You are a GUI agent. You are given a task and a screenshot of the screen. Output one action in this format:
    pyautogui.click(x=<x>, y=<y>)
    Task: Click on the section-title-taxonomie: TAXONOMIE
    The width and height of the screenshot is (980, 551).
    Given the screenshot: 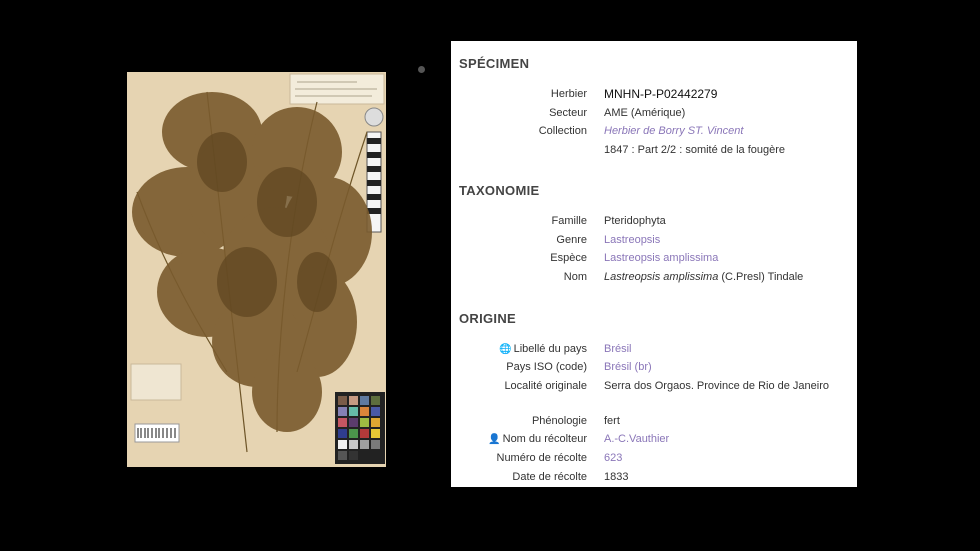 What is the action you would take?
    pyautogui.click(x=499, y=190)
    